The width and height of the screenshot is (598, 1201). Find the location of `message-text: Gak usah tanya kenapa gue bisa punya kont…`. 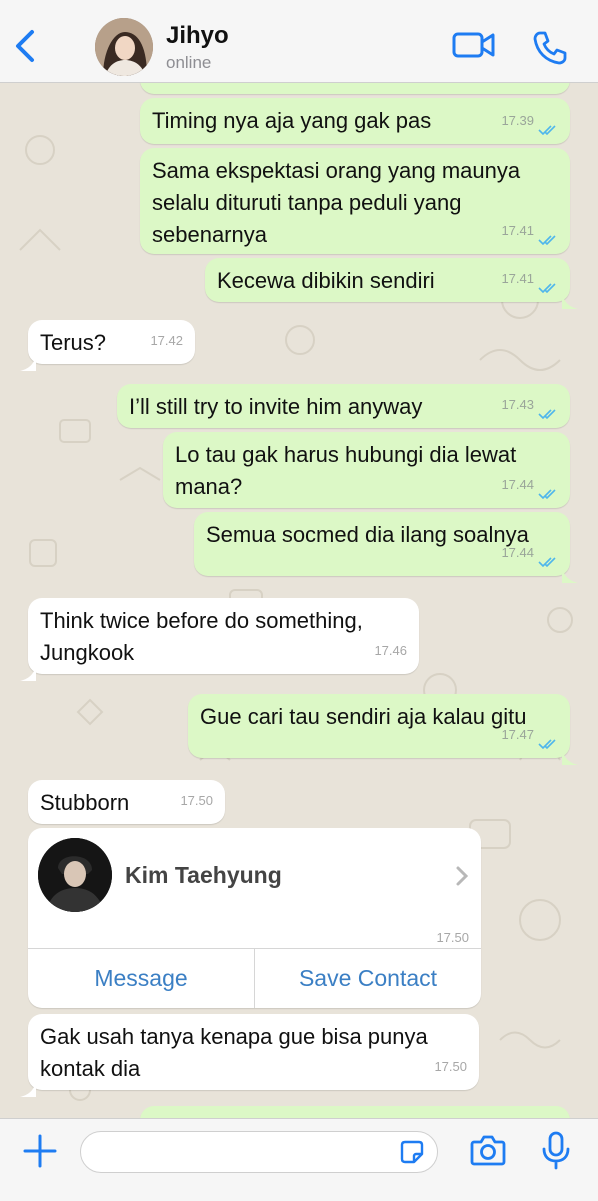

message-text: Gak usah tanya kenapa gue bisa punya kont… is located at coordinates (234, 1053).